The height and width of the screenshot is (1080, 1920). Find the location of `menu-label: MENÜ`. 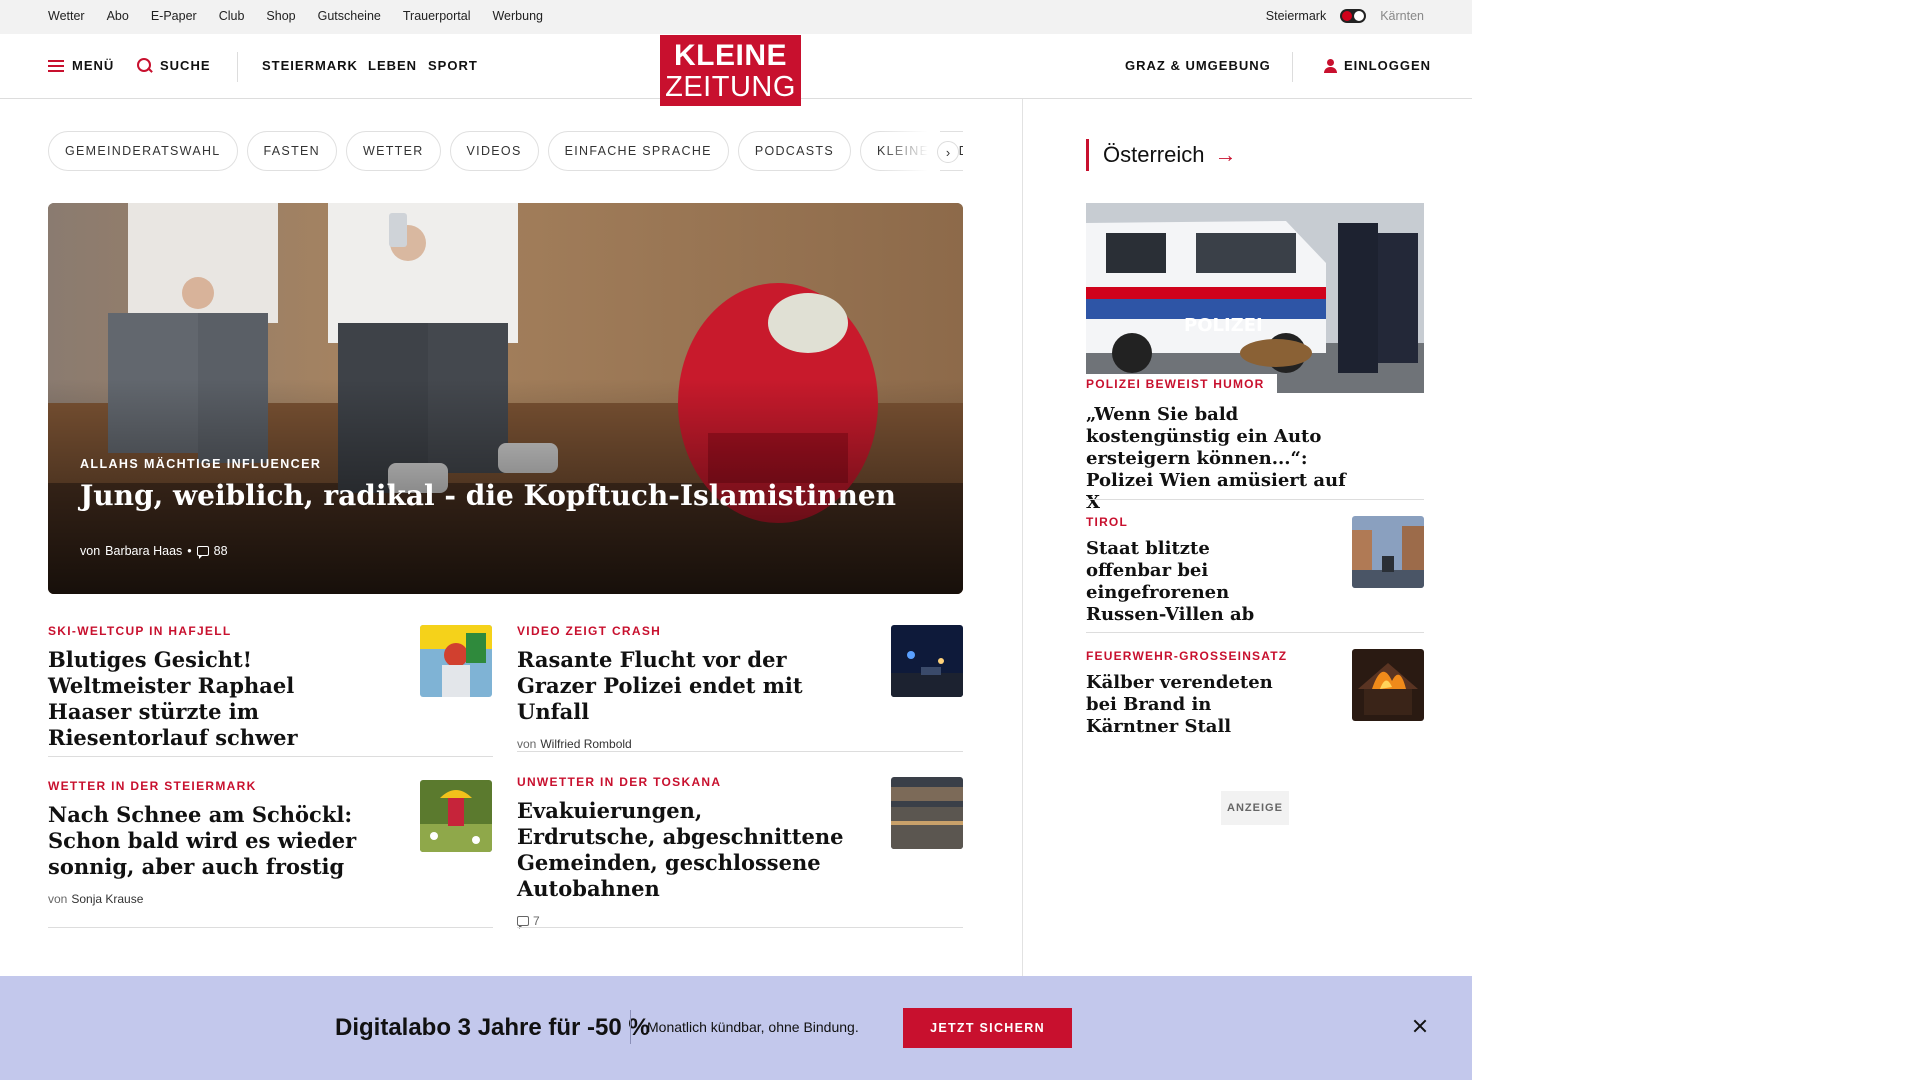

menu-label: MENÜ is located at coordinates (93, 65).